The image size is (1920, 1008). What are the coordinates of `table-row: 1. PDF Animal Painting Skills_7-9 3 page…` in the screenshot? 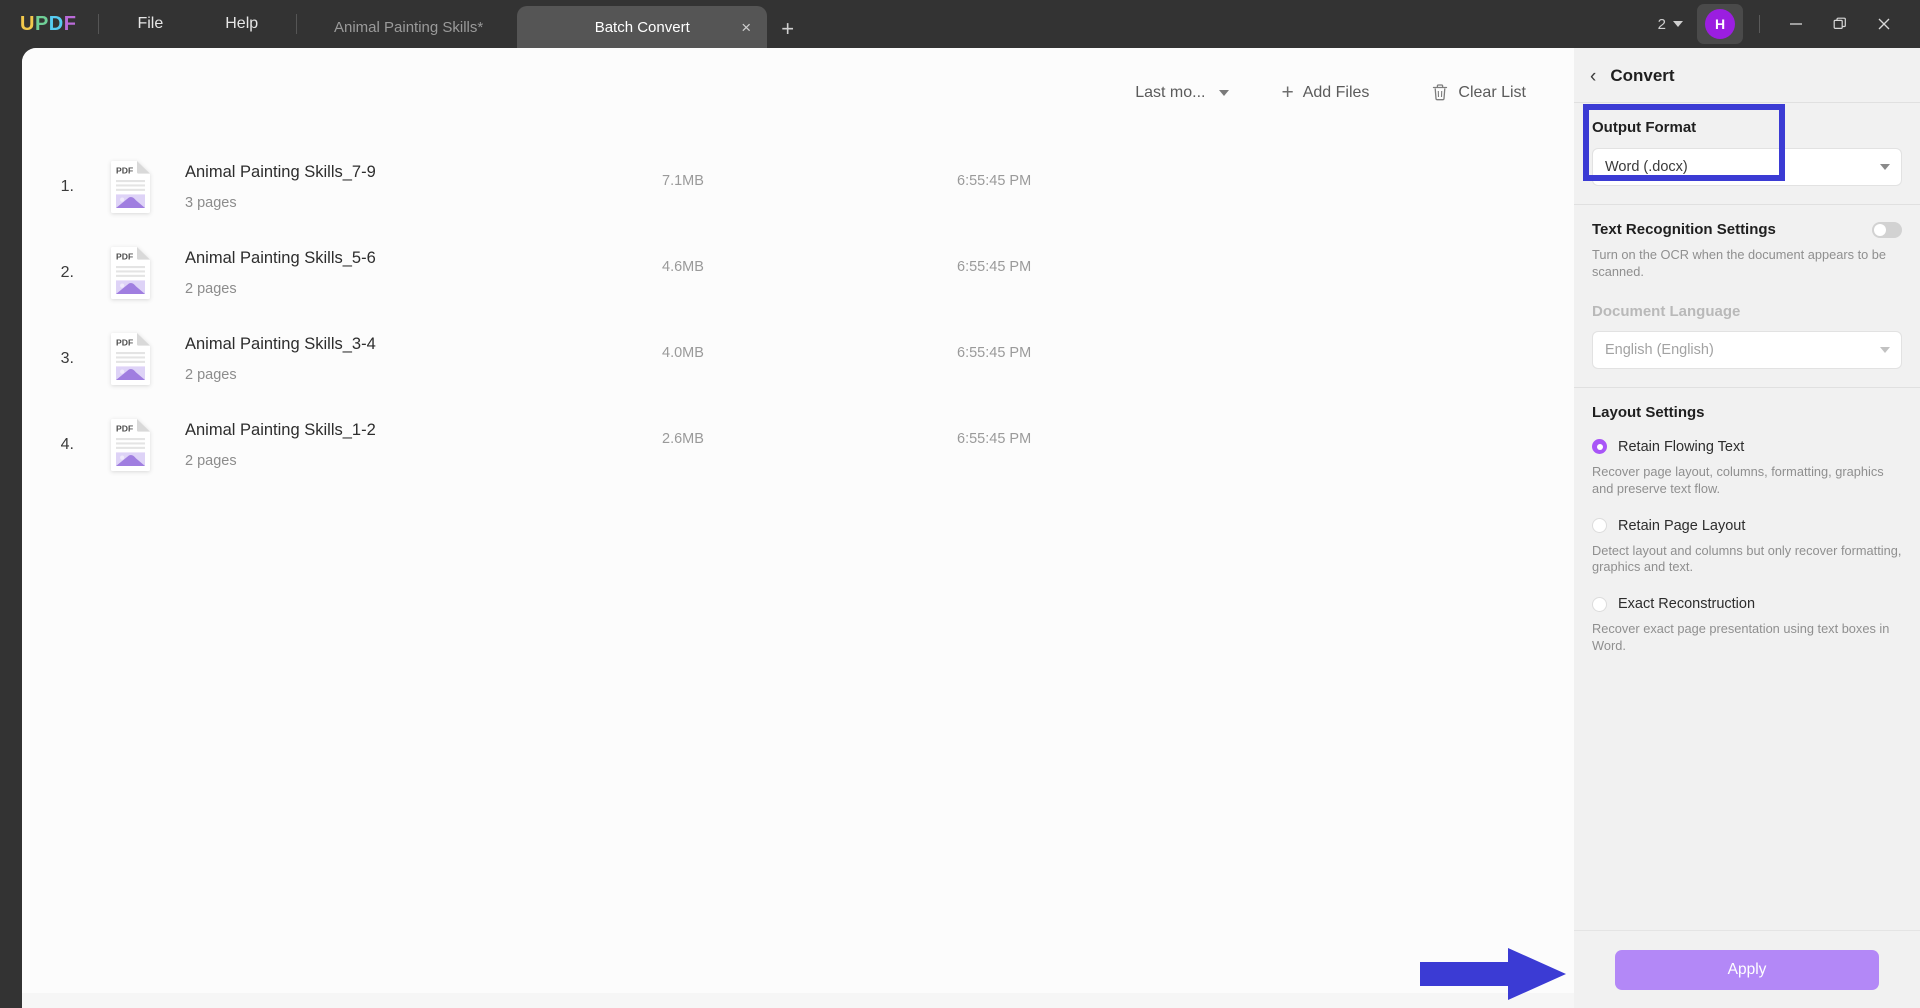 It's located at (798, 187).